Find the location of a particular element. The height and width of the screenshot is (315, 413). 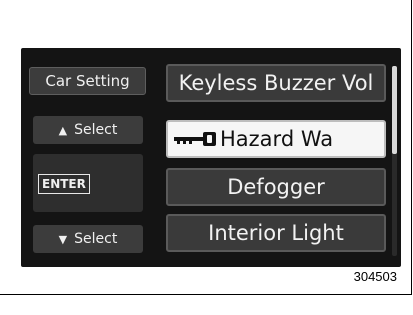

car-setting-label: Car Setting is located at coordinates (87, 81).